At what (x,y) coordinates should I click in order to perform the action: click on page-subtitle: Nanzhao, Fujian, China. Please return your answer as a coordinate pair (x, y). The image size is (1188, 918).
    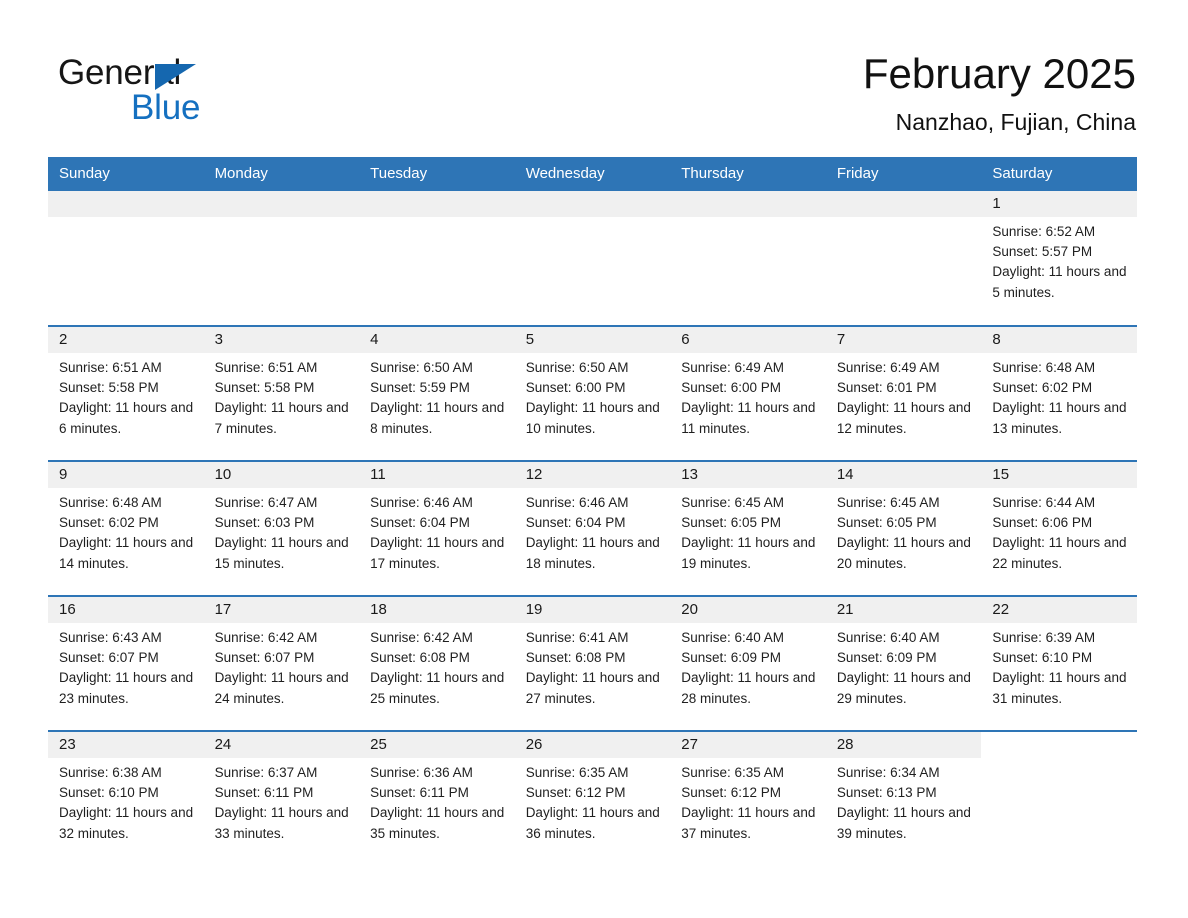
    Looking at the image, I should click on (1015, 122).